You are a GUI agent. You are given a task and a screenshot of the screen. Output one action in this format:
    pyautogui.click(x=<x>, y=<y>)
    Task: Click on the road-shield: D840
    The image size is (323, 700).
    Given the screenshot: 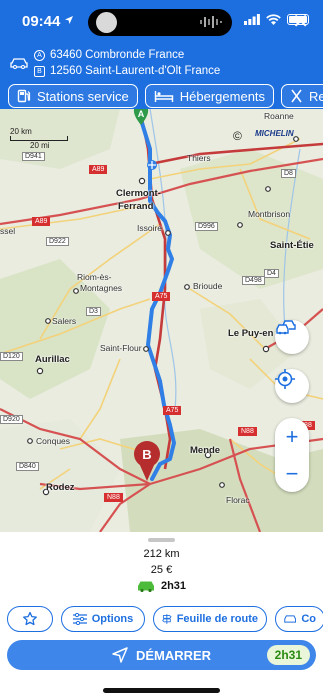 What is the action you would take?
    pyautogui.click(x=27, y=466)
    